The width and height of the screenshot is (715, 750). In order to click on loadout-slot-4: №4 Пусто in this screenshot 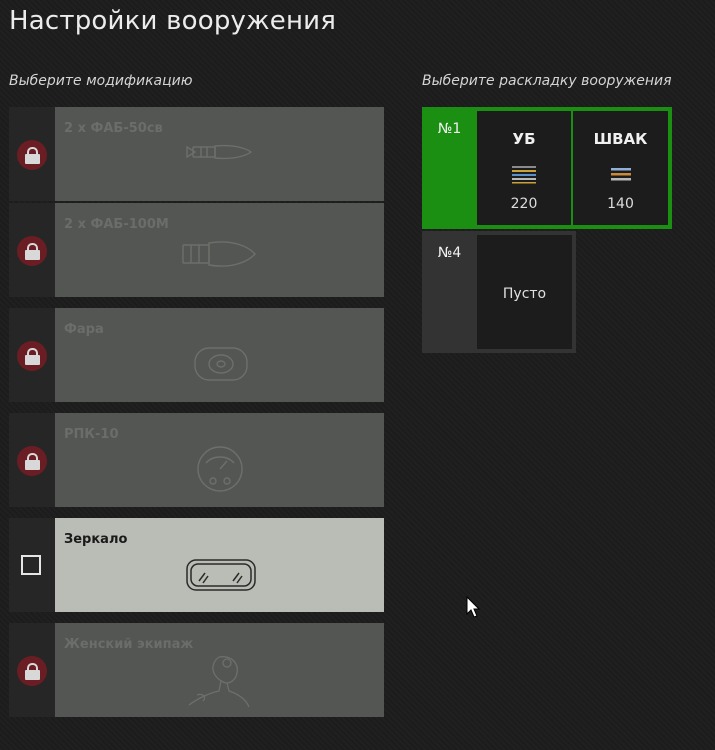, I will do `click(499, 292)`.